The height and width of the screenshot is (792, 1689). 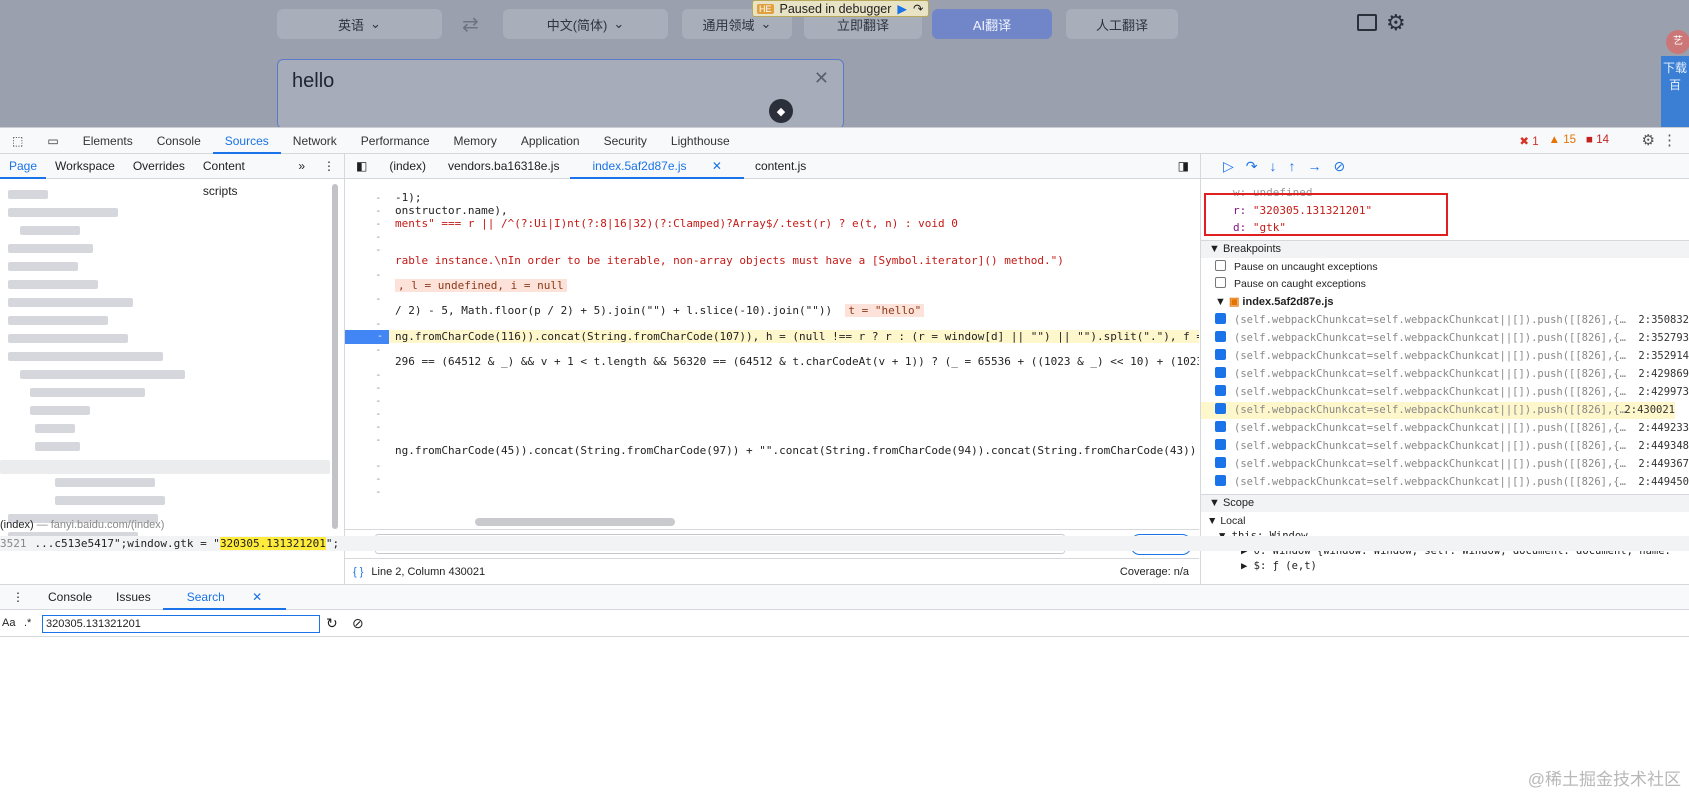 What do you see at coordinates (1292, 166) in the screenshot?
I see `step-out-icon: ↑` at bounding box center [1292, 166].